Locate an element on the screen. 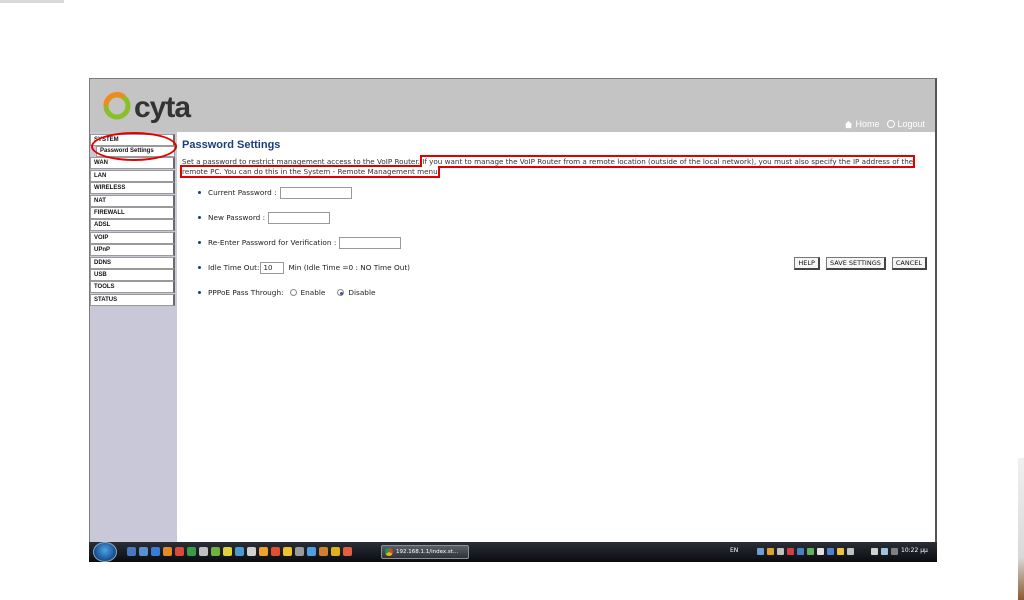 This screenshot has width=1024, height=600. pppoe-label: PPPoE Pass Through: is located at coordinates (246, 292).